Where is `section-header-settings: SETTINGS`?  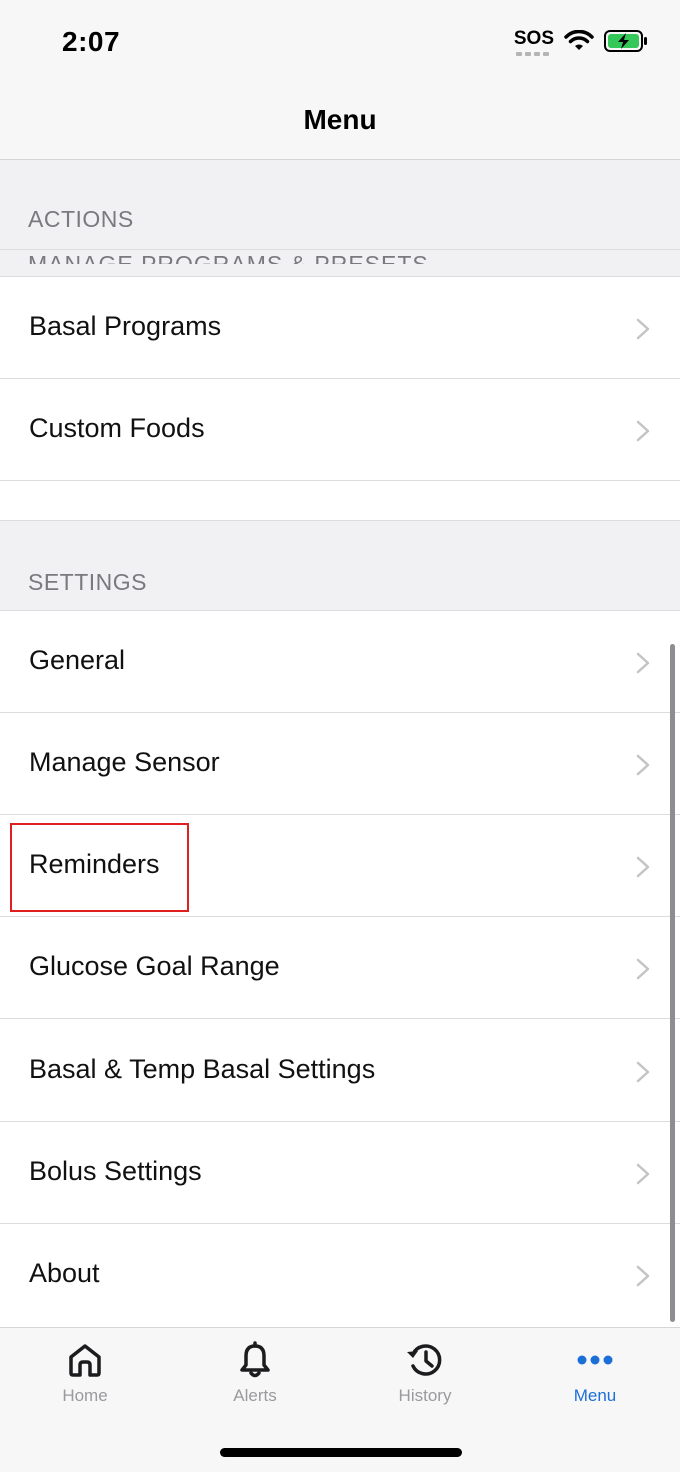 section-header-settings: SETTINGS is located at coordinates (340, 565).